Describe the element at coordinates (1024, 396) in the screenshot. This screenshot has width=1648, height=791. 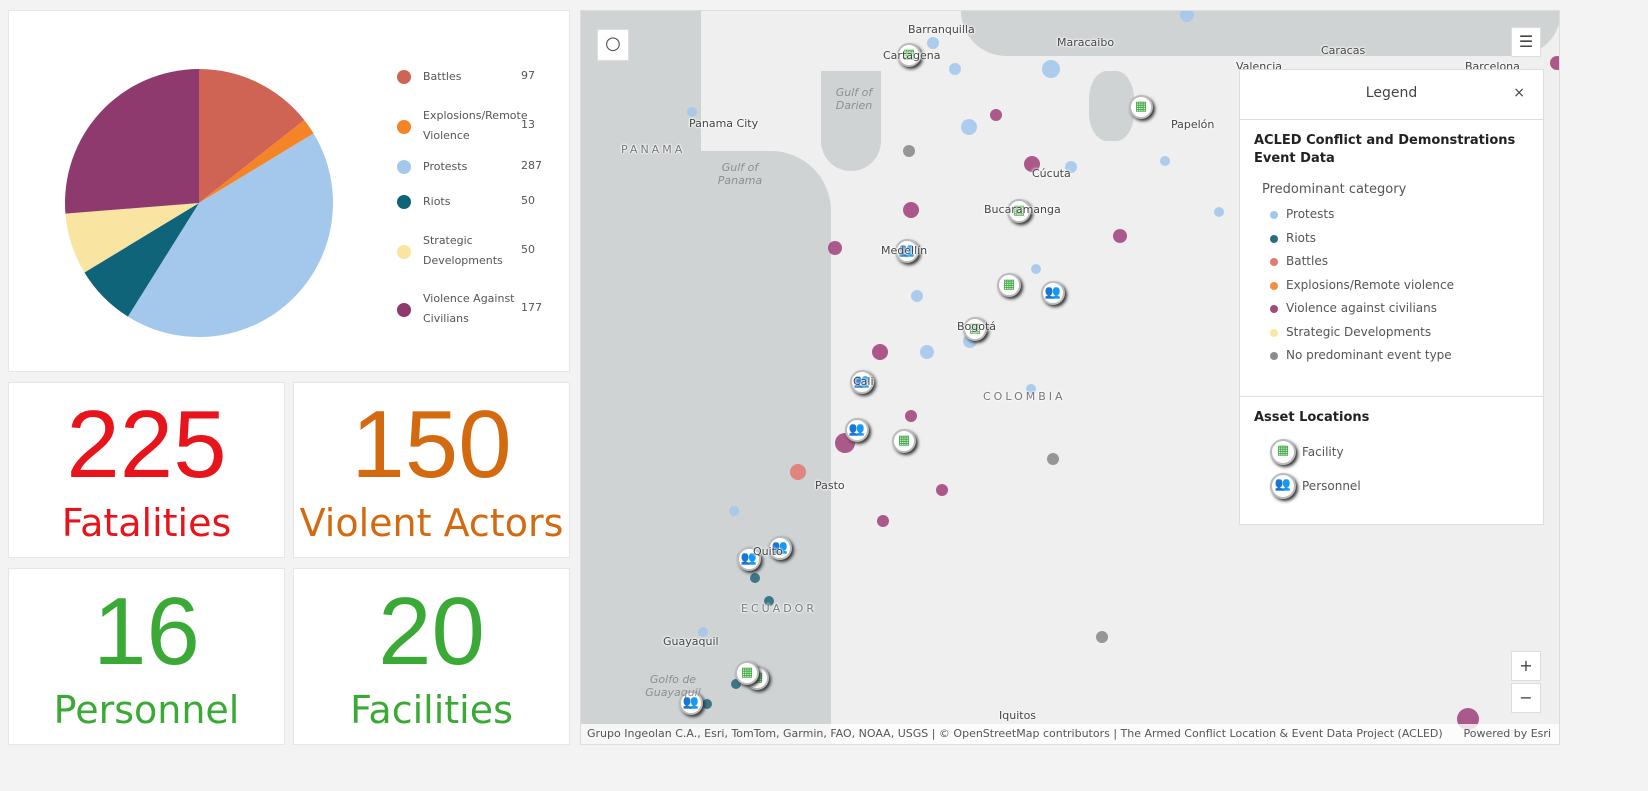
I see `map-label: COLOMBIA` at that location.